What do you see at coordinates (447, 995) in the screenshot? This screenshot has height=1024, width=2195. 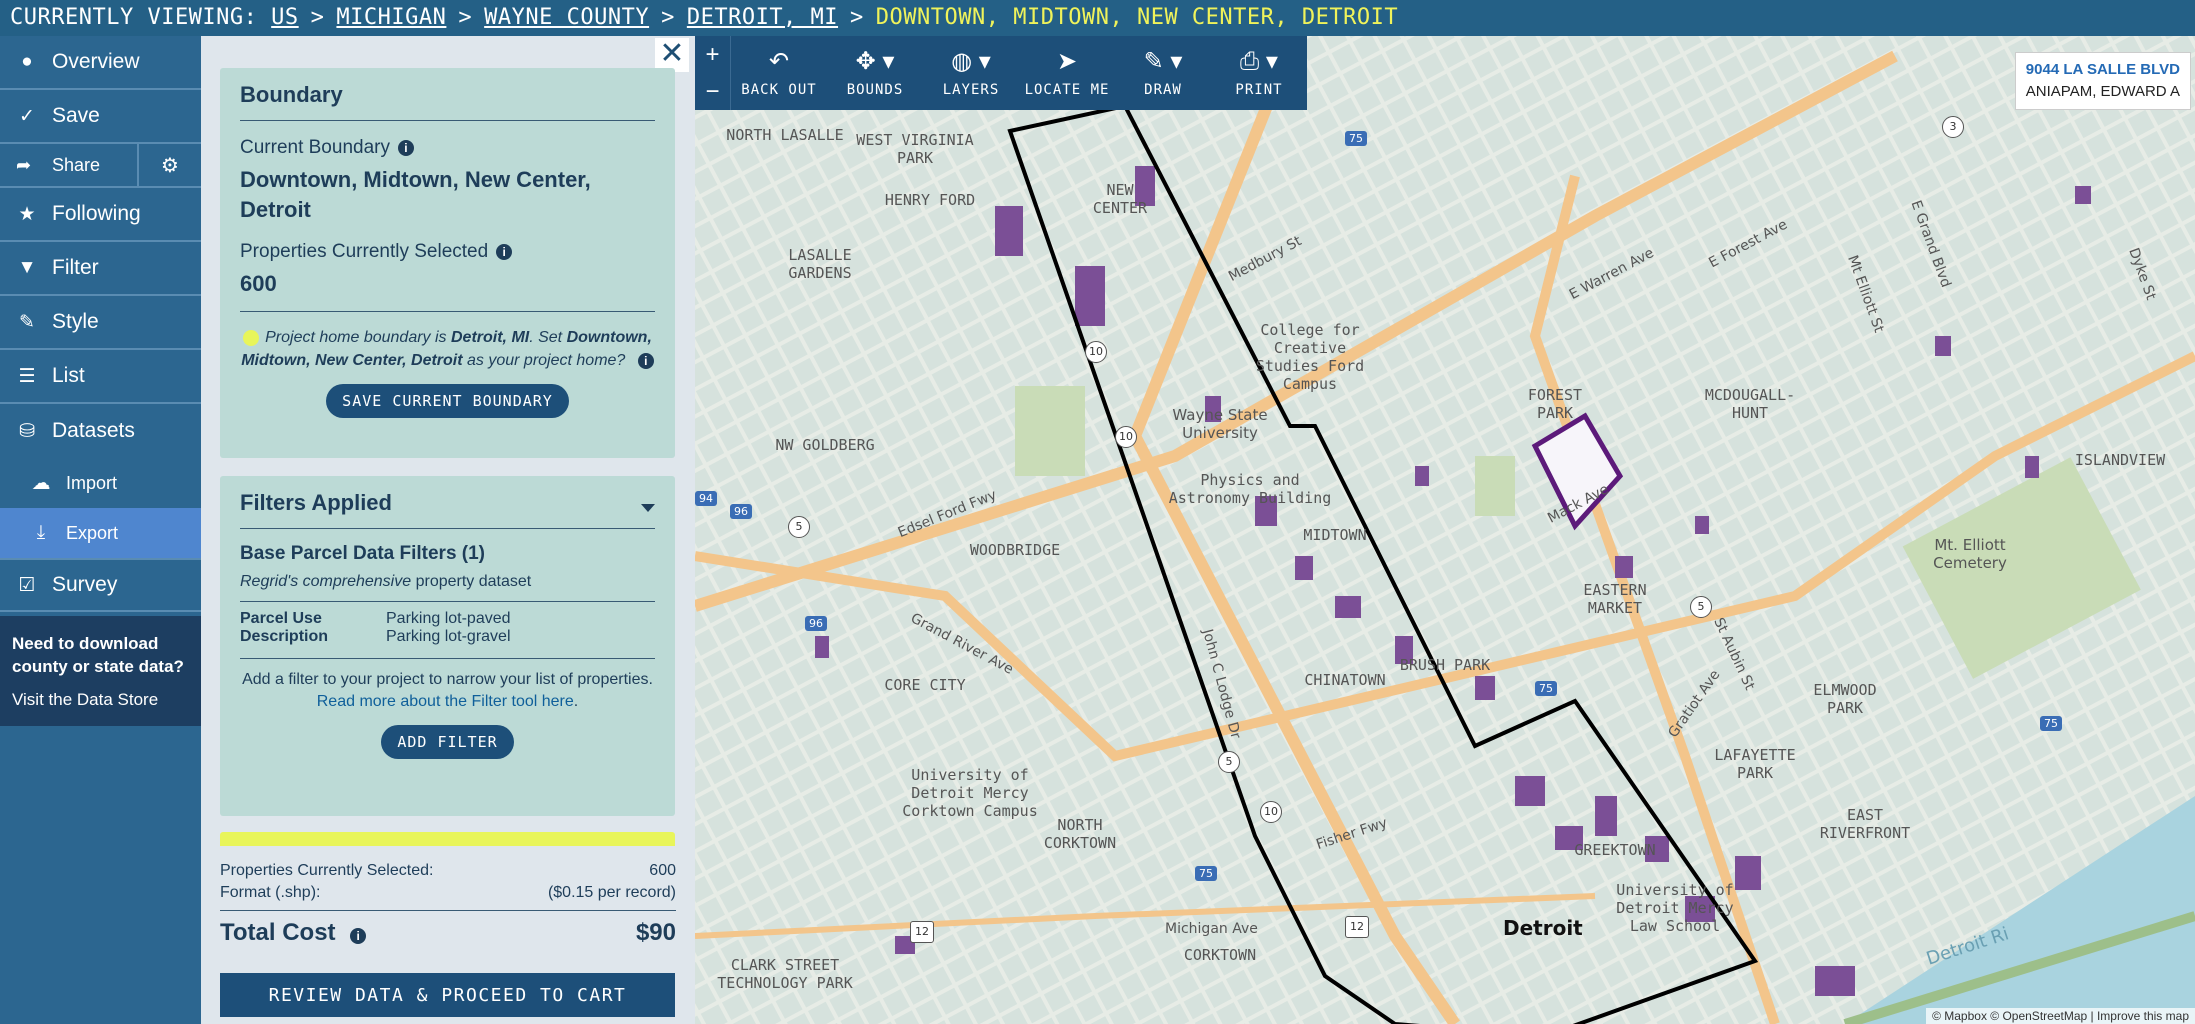 I see `proceed-to-cart-button: REVIEW DATA & PROCEED TO CART` at bounding box center [447, 995].